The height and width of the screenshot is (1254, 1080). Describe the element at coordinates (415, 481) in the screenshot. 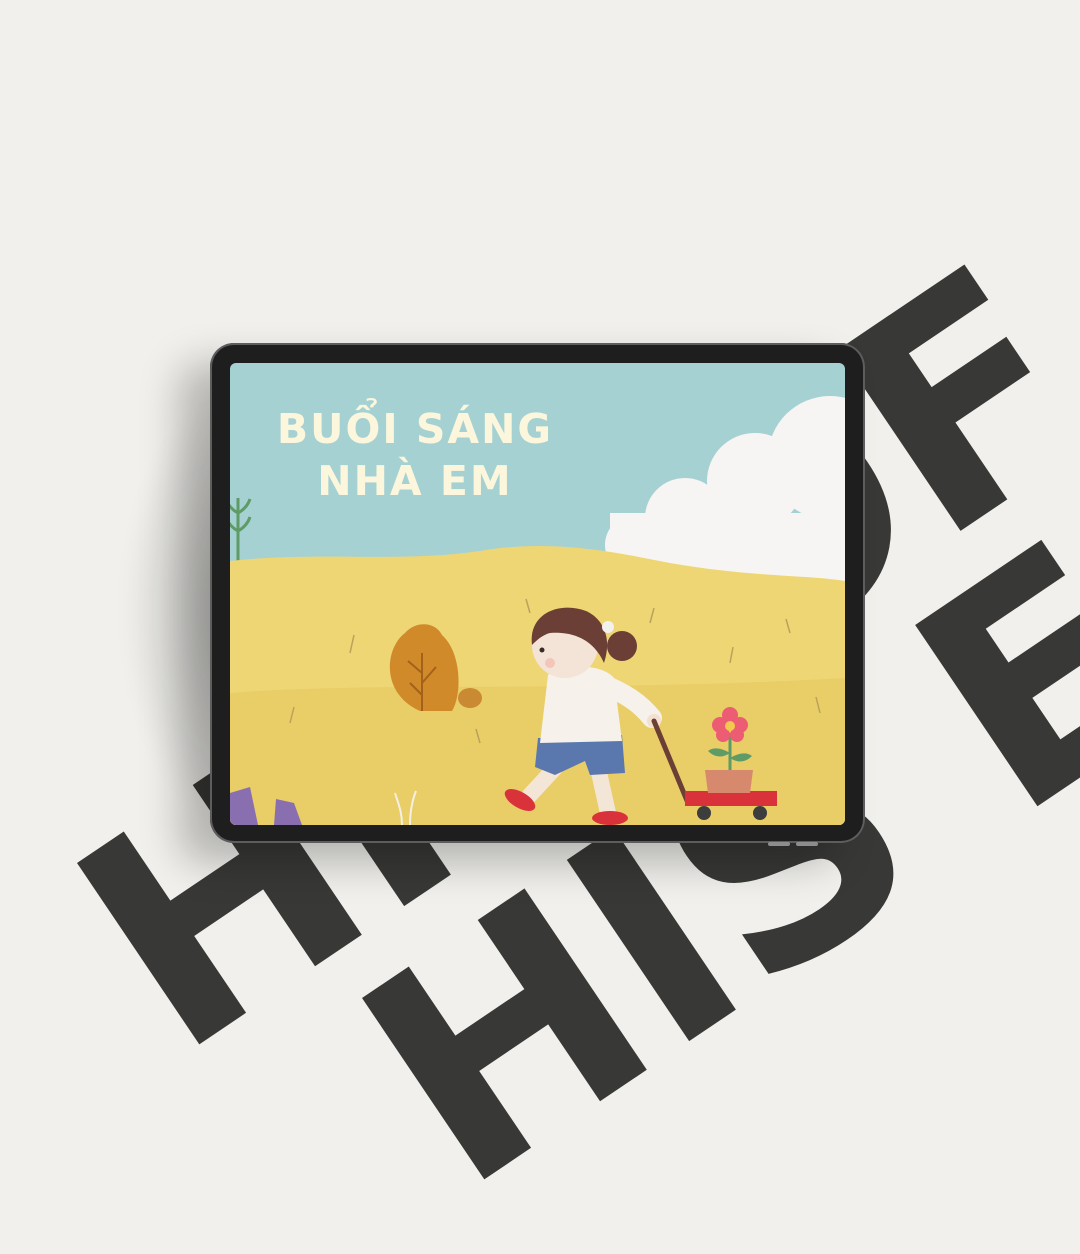

I see `cover-title-line2: NHÀ EM` at that location.